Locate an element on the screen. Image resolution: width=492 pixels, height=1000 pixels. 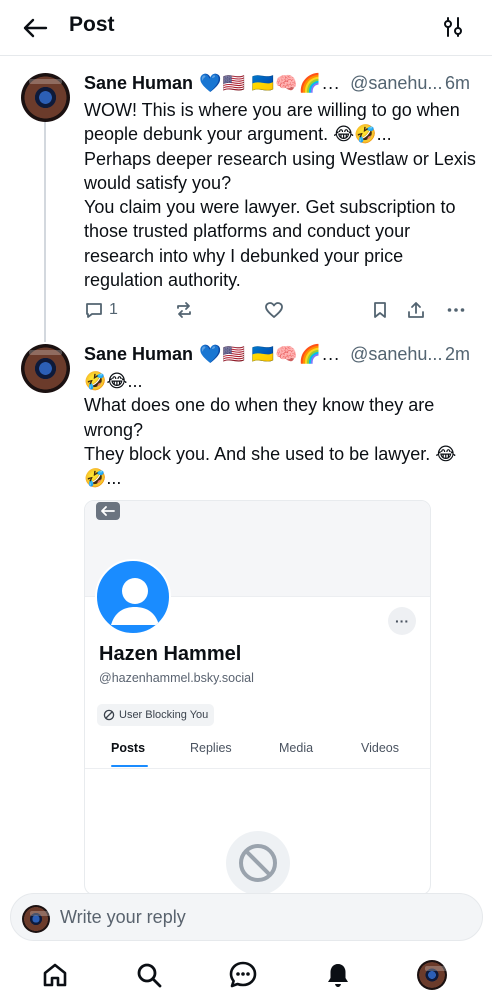
profile-avatar is located at coordinates (432, 975).